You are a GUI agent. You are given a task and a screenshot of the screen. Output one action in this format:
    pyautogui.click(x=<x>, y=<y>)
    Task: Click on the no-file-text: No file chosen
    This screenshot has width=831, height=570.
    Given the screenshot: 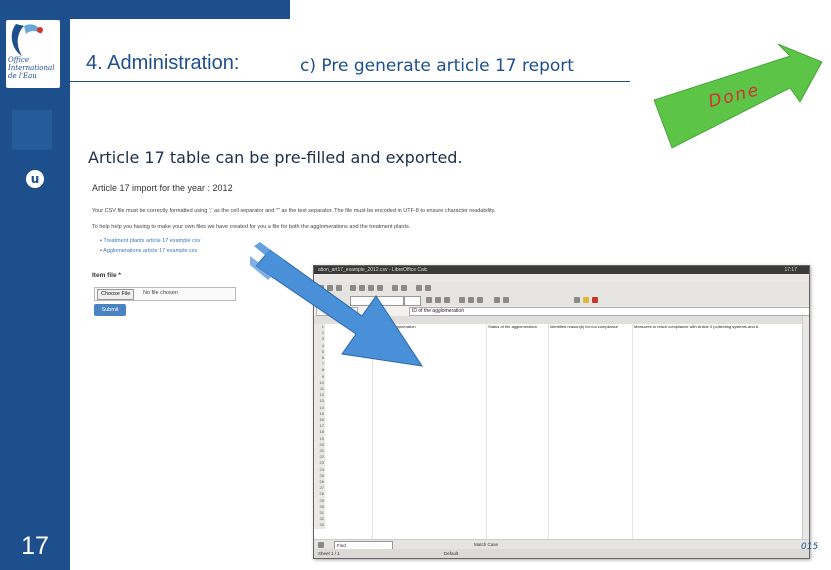 What is the action you would take?
    pyautogui.click(x=160, y=293)
    